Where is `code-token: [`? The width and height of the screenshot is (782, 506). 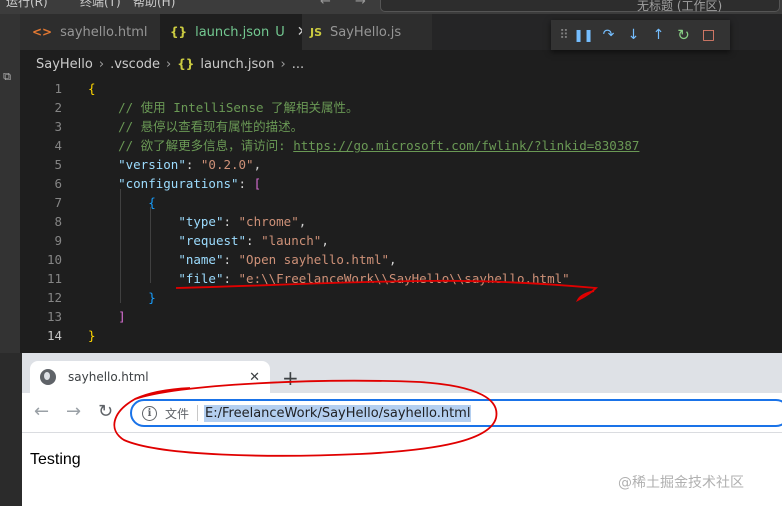 code-token: [ is located at coordinates (257, 183).